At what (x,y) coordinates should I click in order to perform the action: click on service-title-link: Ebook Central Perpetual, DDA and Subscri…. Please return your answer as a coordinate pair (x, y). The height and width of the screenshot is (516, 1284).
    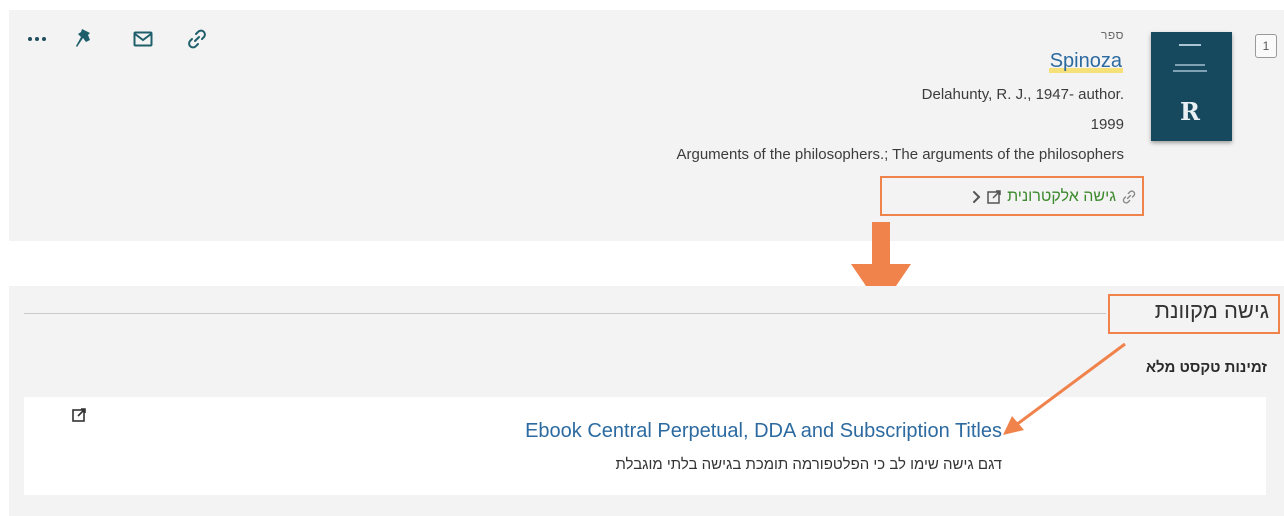
    Looking at the image, I should click on (763, 431).